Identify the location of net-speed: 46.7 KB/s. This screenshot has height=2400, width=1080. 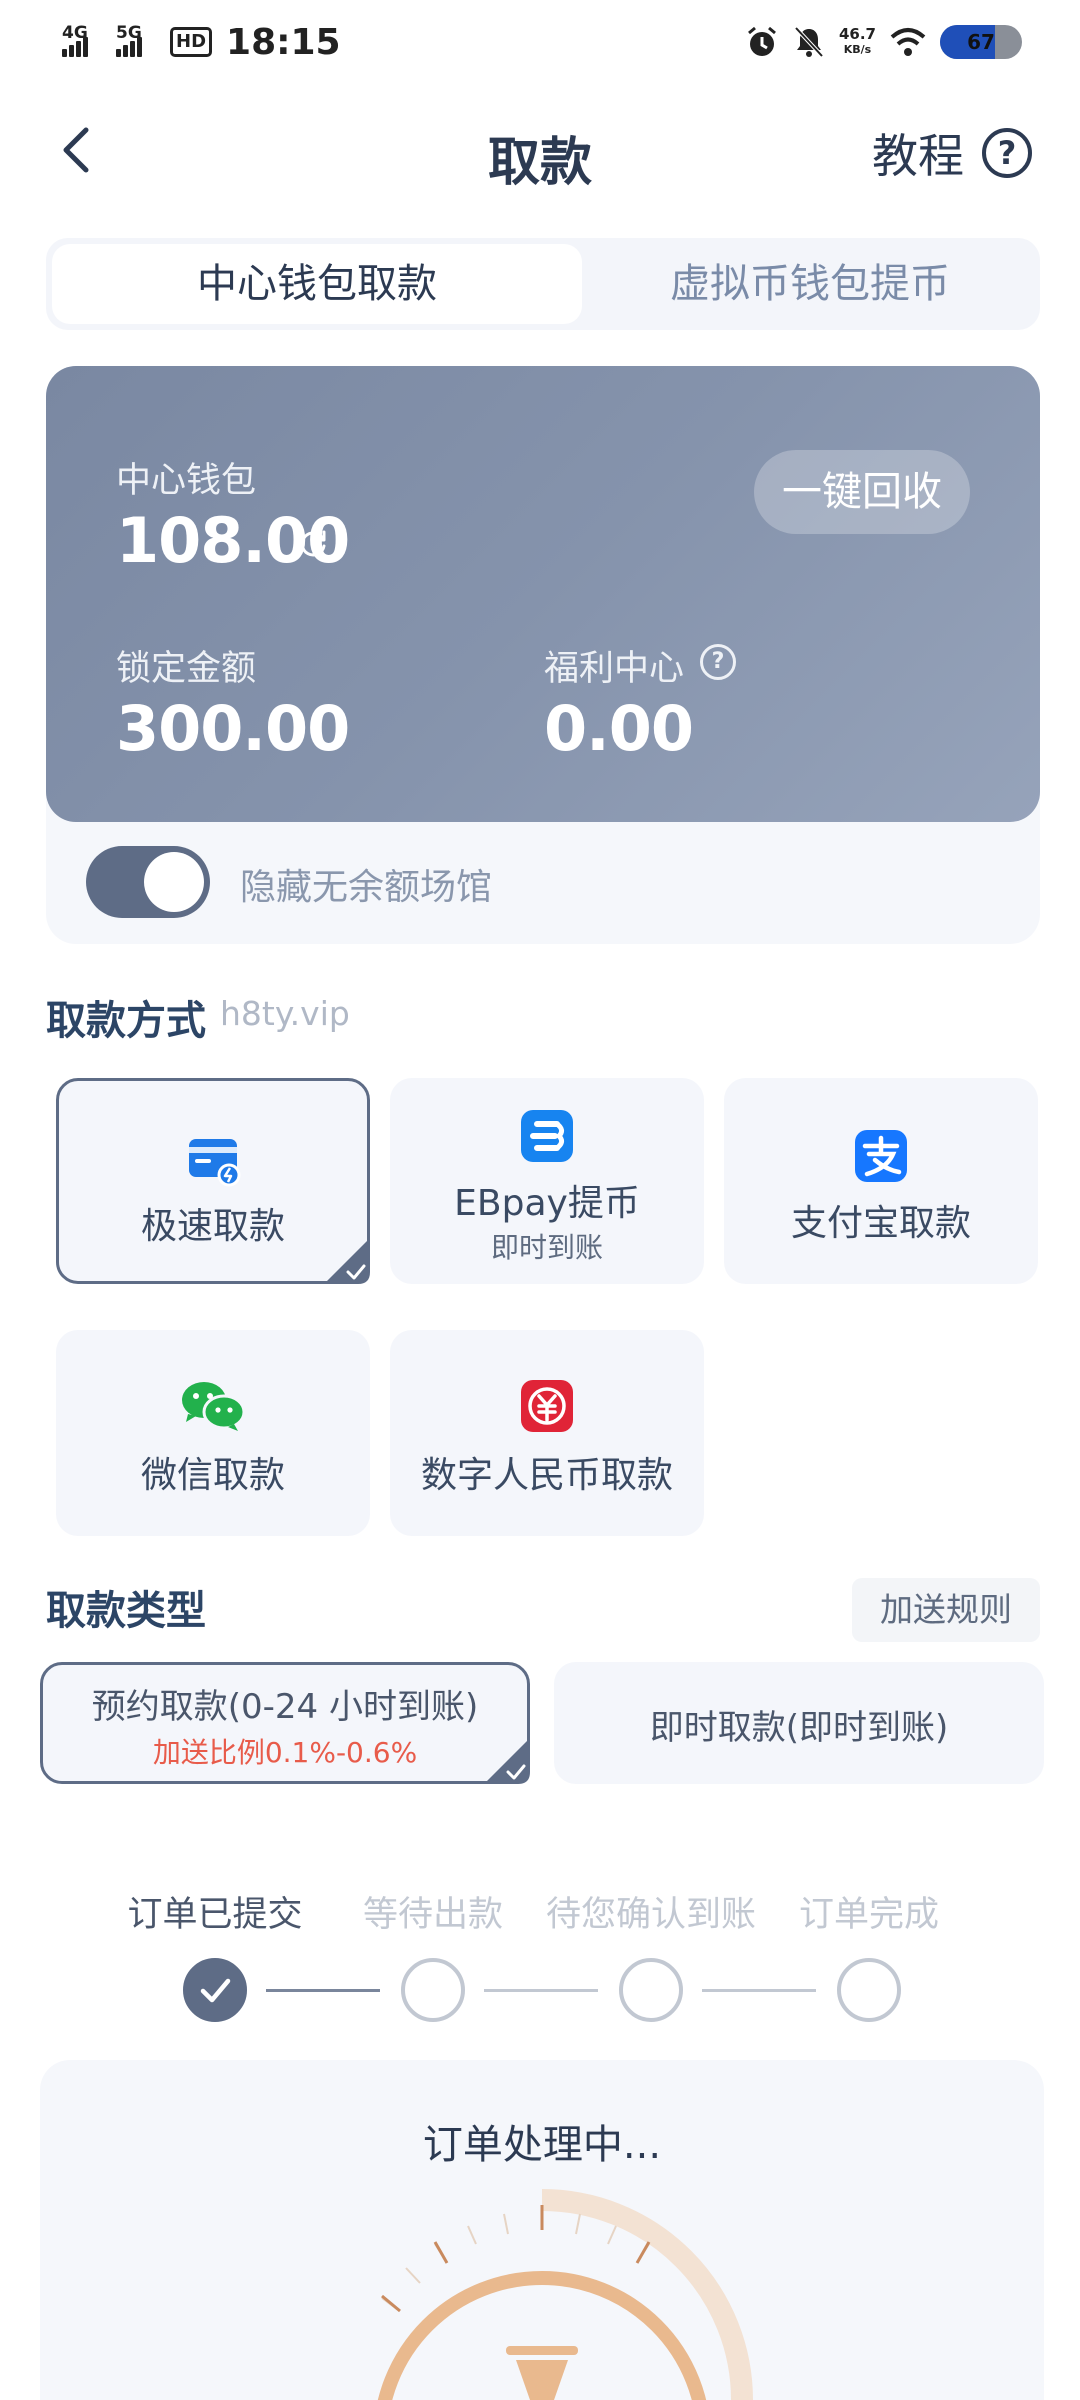
(857, 42).